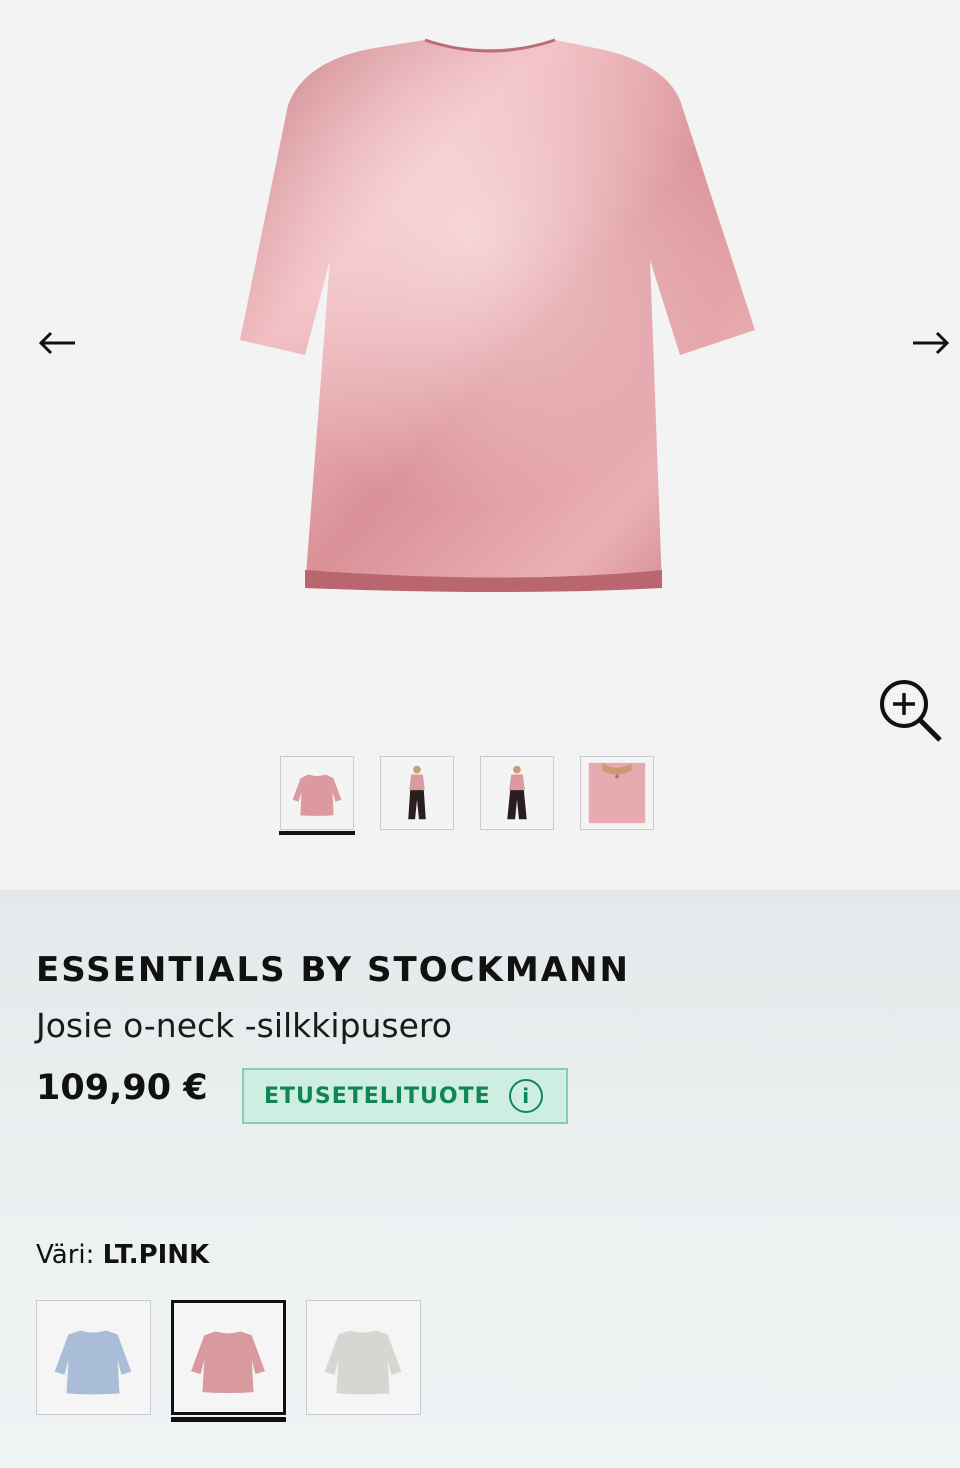 This screenshot has width=960, height=1468. I want to click on color-swatch-light-blue, so click(93, 1357).